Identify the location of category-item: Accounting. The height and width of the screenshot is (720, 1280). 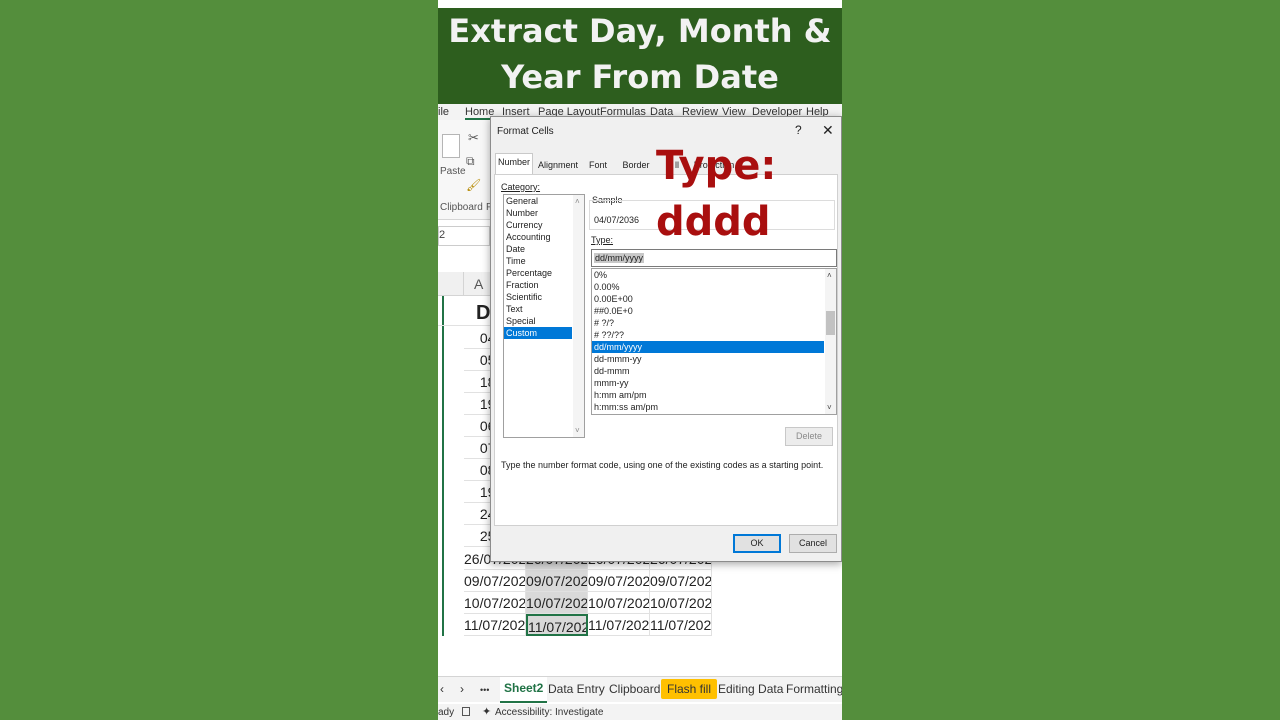
(544, 237).